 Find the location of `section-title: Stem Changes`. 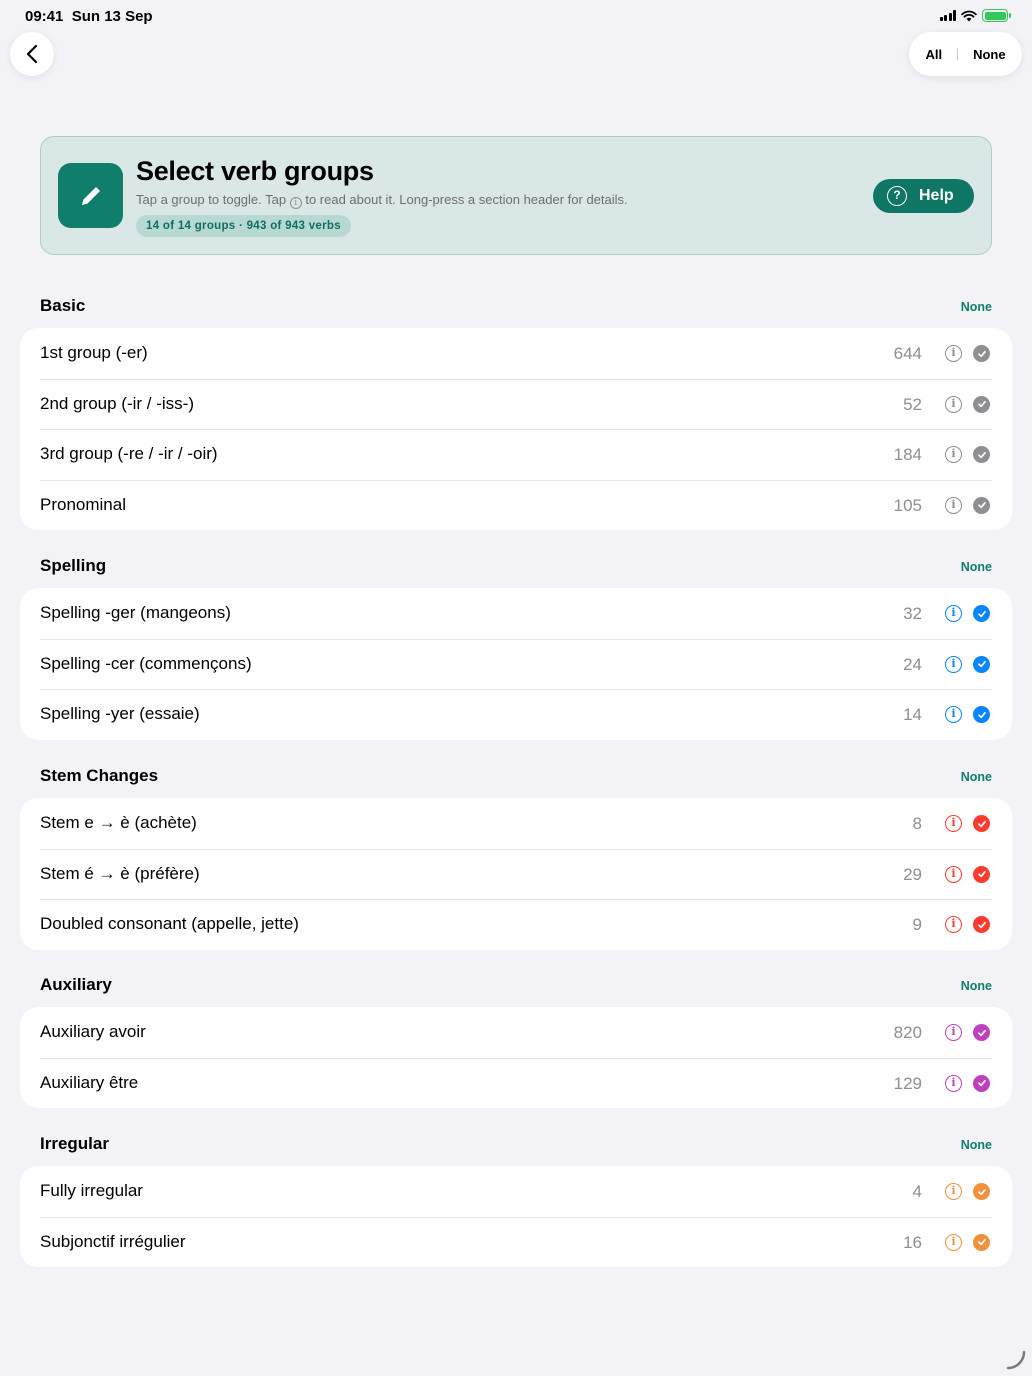

section-title: Stem Changes is located at coordinates (99, 775).